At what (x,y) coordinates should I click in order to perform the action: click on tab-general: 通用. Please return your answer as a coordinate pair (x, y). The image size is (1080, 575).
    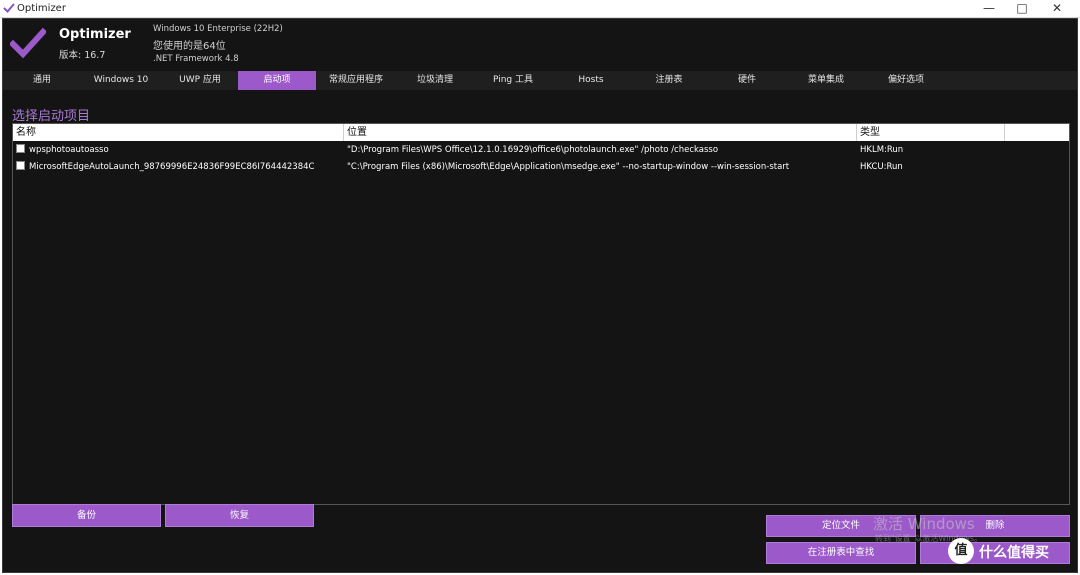
    Looking at the image, I should click on (42, 80).